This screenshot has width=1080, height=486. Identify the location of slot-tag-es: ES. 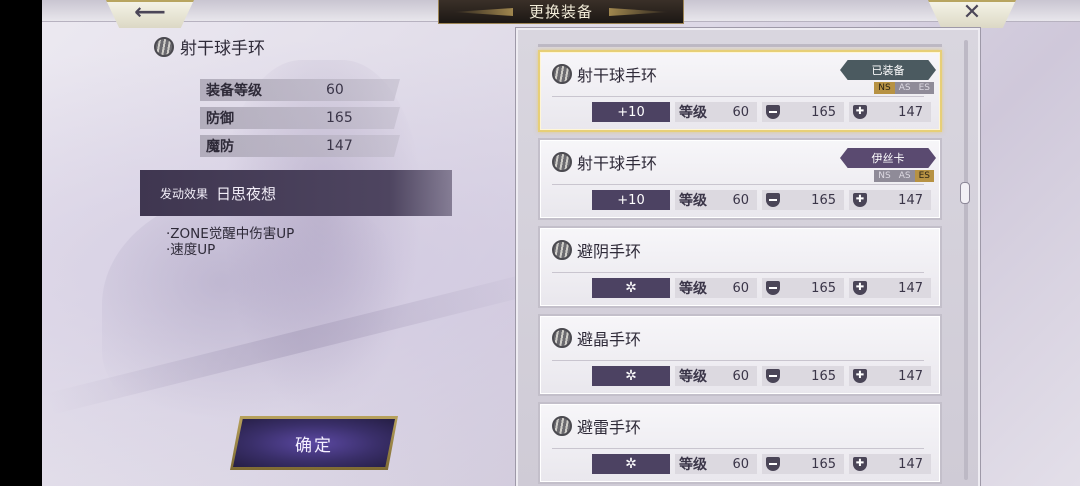
(924, 176).